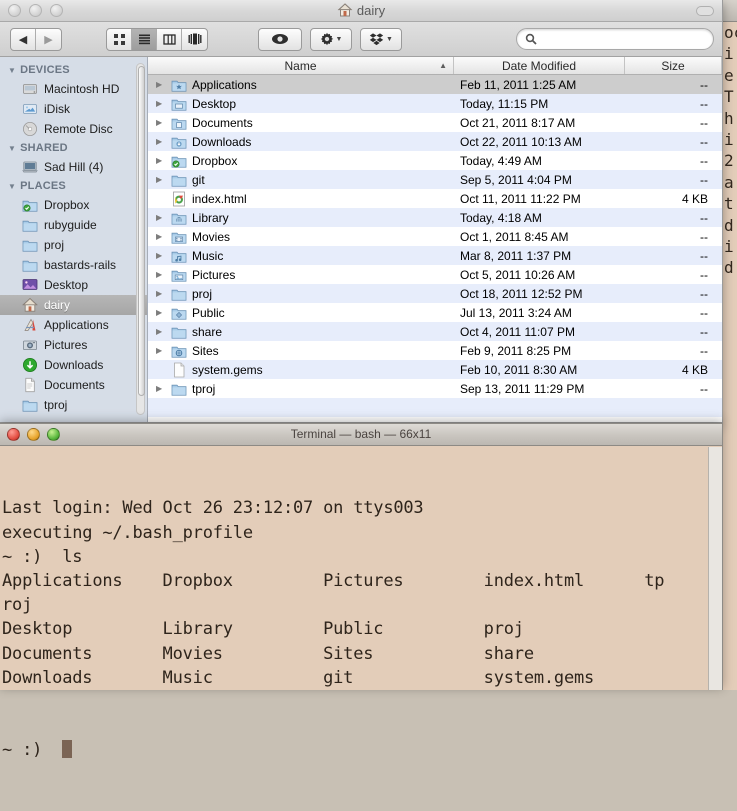 Image resolution: width=737 pixels, height=811 pixels. I want to click on list-view-button, so click(144, 39).